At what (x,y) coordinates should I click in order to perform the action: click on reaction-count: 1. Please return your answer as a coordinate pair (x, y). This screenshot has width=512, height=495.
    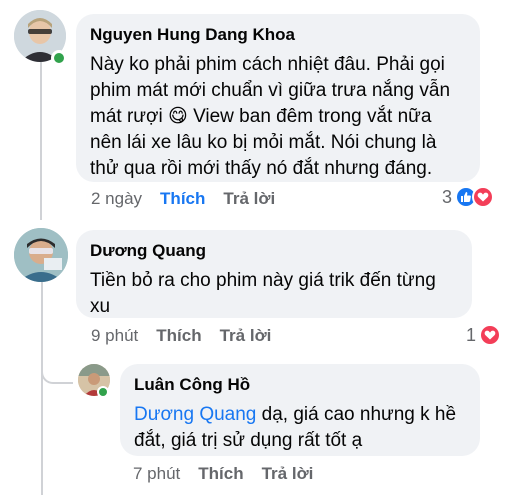
    Looking at the image, I should click on (471, 334).